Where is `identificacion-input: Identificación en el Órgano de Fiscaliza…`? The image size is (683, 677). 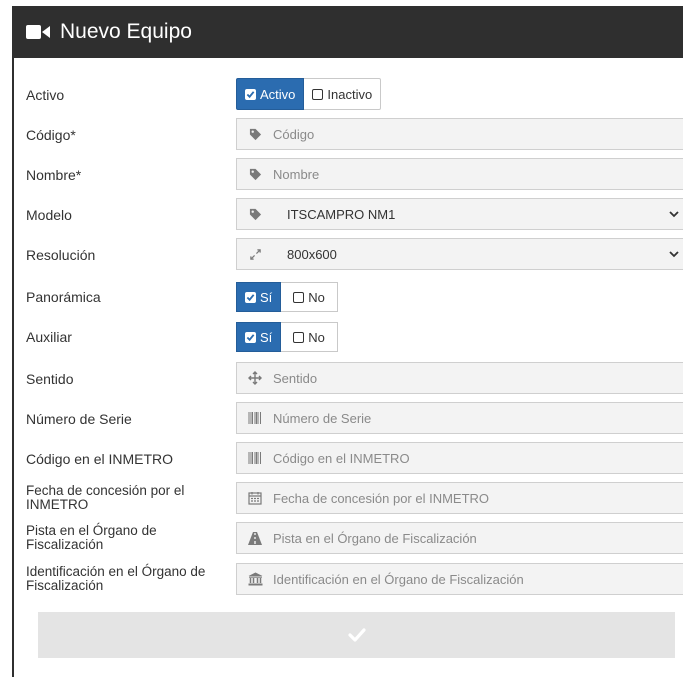 identificacion-input: Identificación en el Órgano de Fiscaliza… is located at coordinates (459, 579).